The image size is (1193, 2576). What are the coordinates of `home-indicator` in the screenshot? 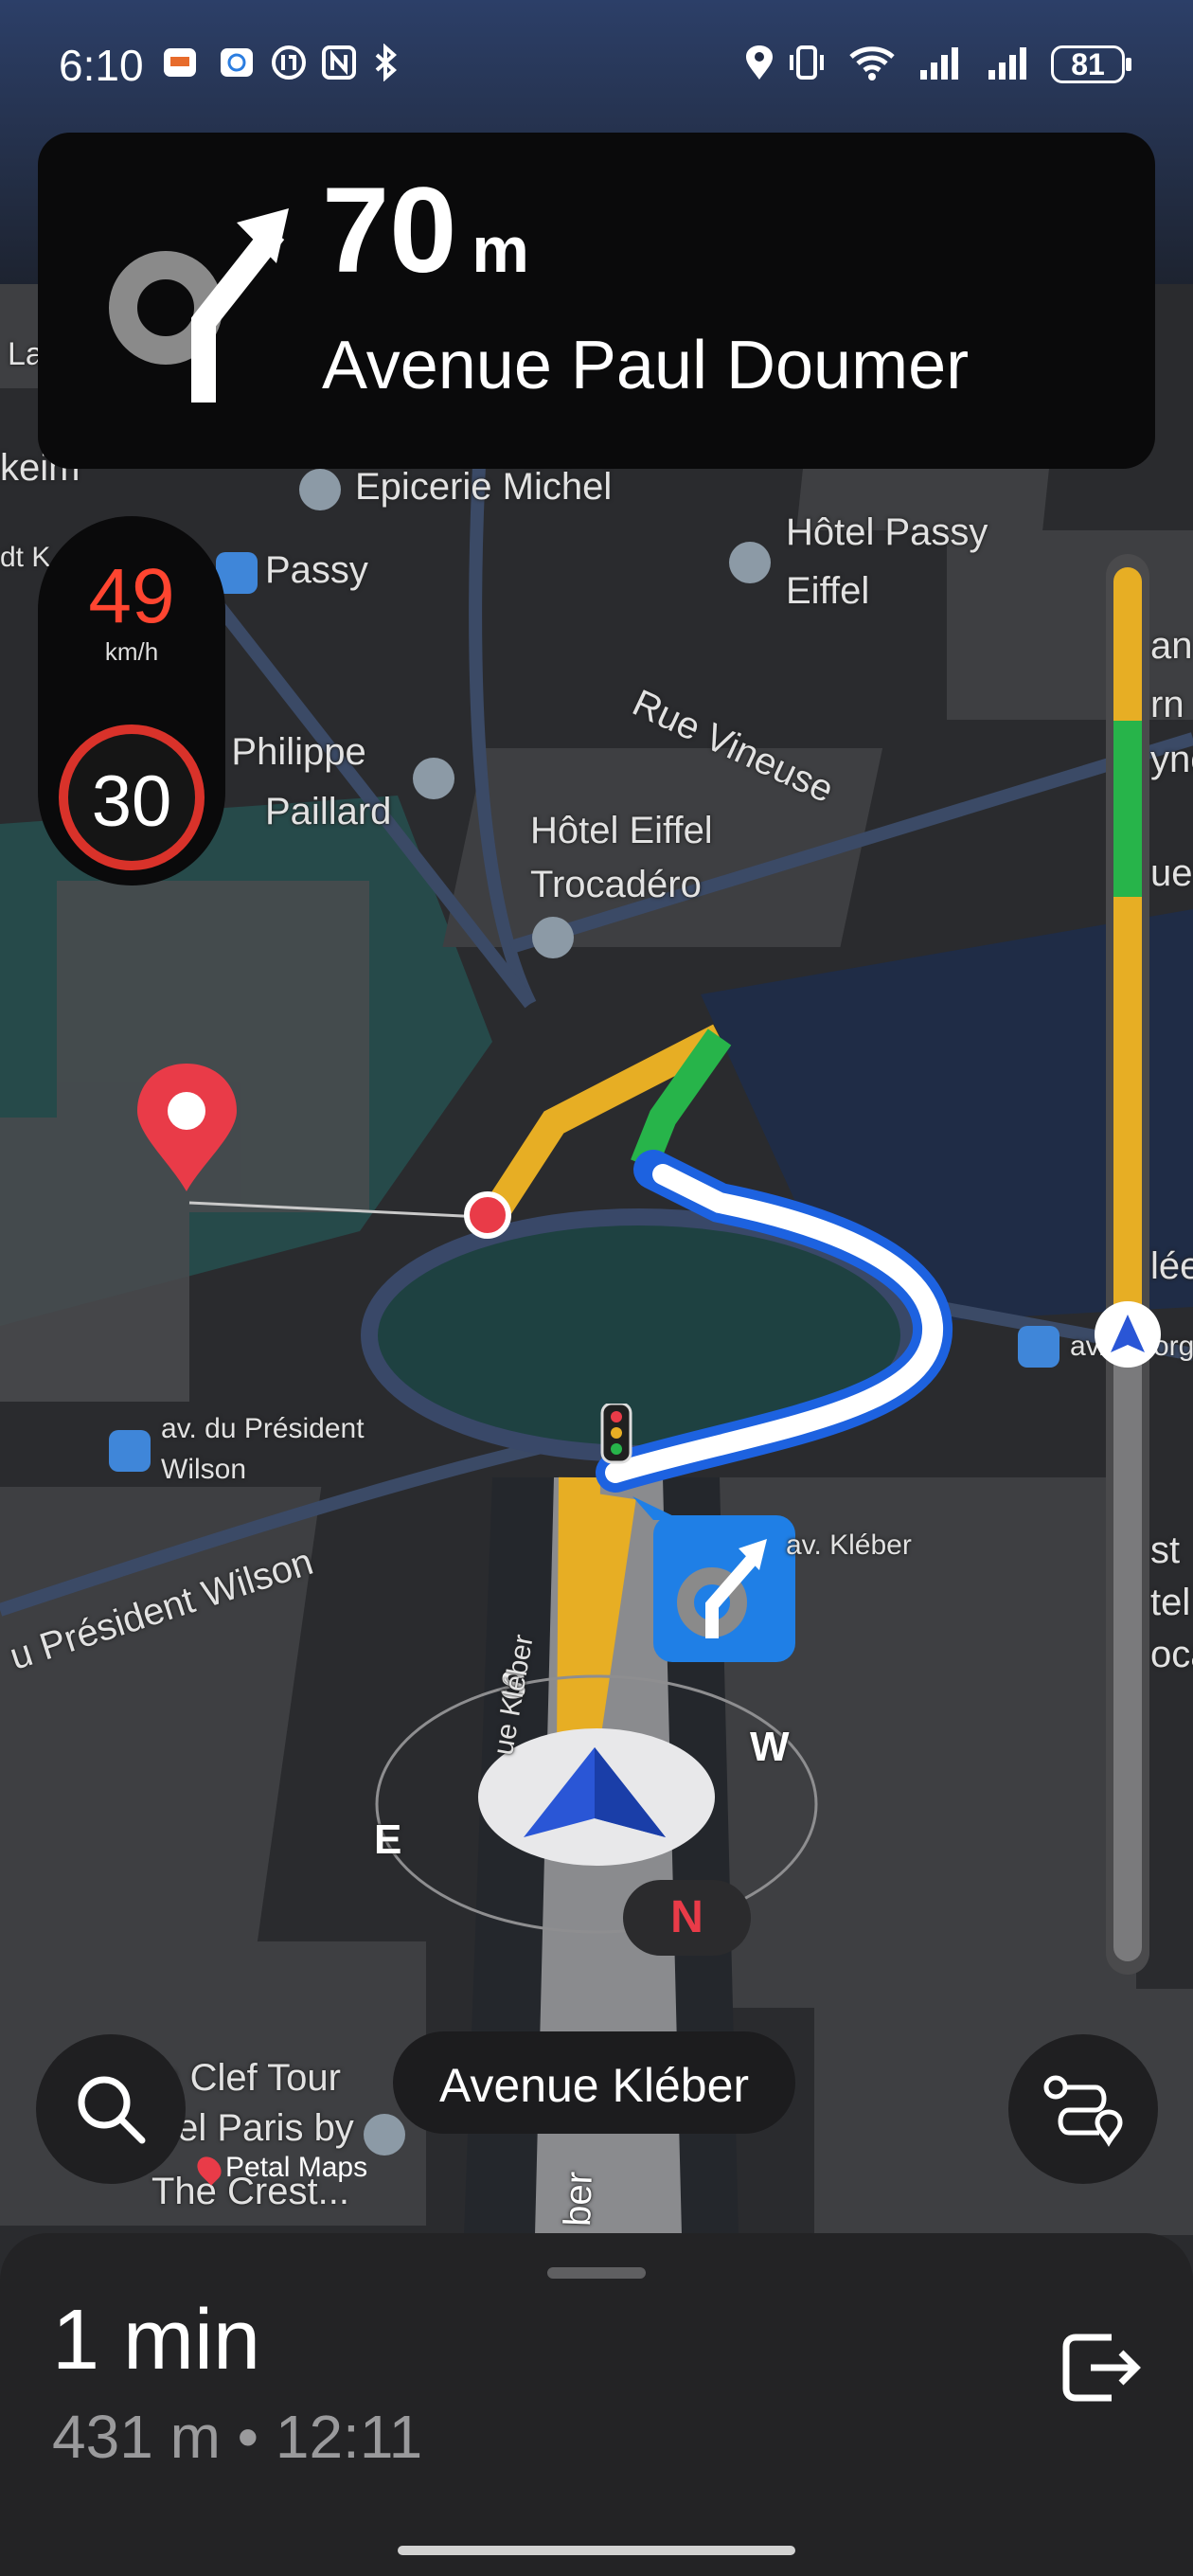 It's located at (596, 2550).